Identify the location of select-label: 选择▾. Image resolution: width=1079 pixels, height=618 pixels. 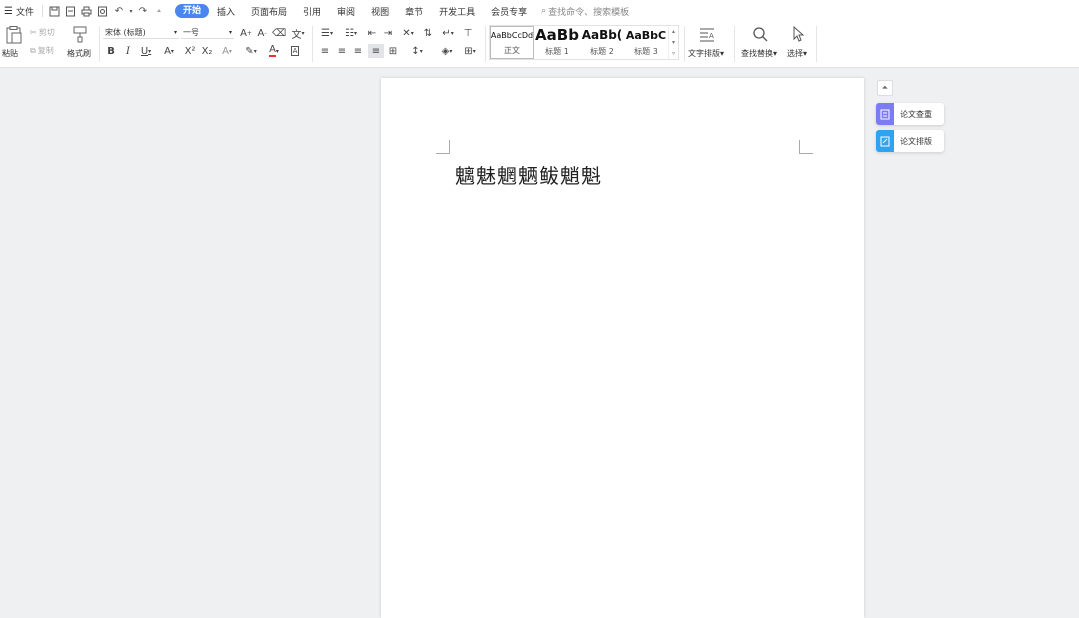
(797, 53).